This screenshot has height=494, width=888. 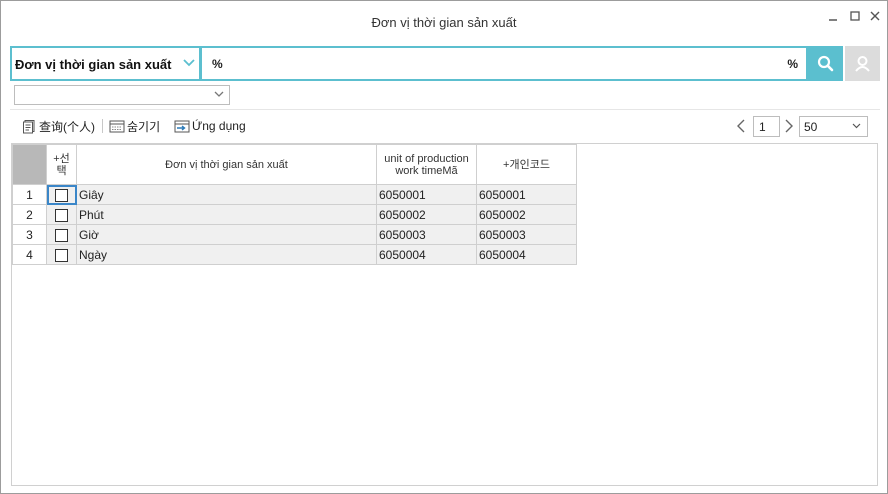 I want to click on document-icon, so click(x=29, y=126).